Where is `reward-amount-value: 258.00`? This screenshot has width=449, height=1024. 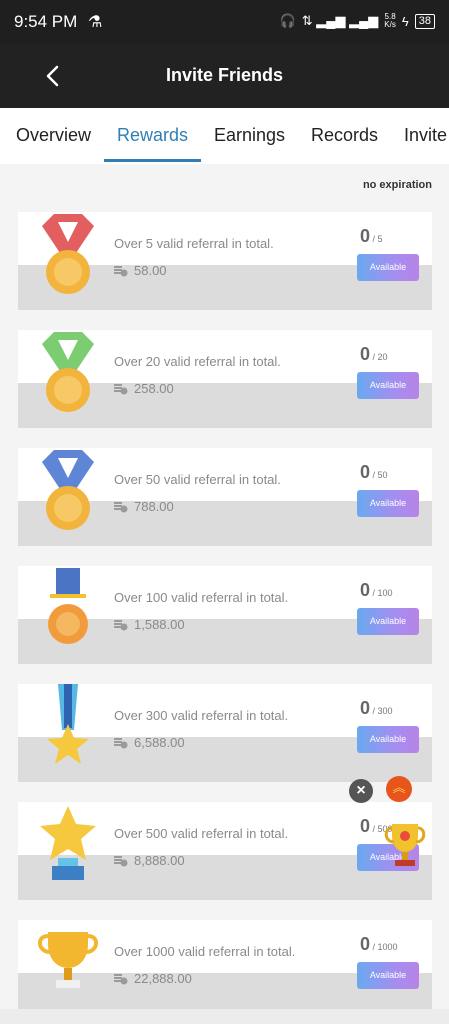
reward-amount-value: 258.00 is located at coordinates (154, 388).